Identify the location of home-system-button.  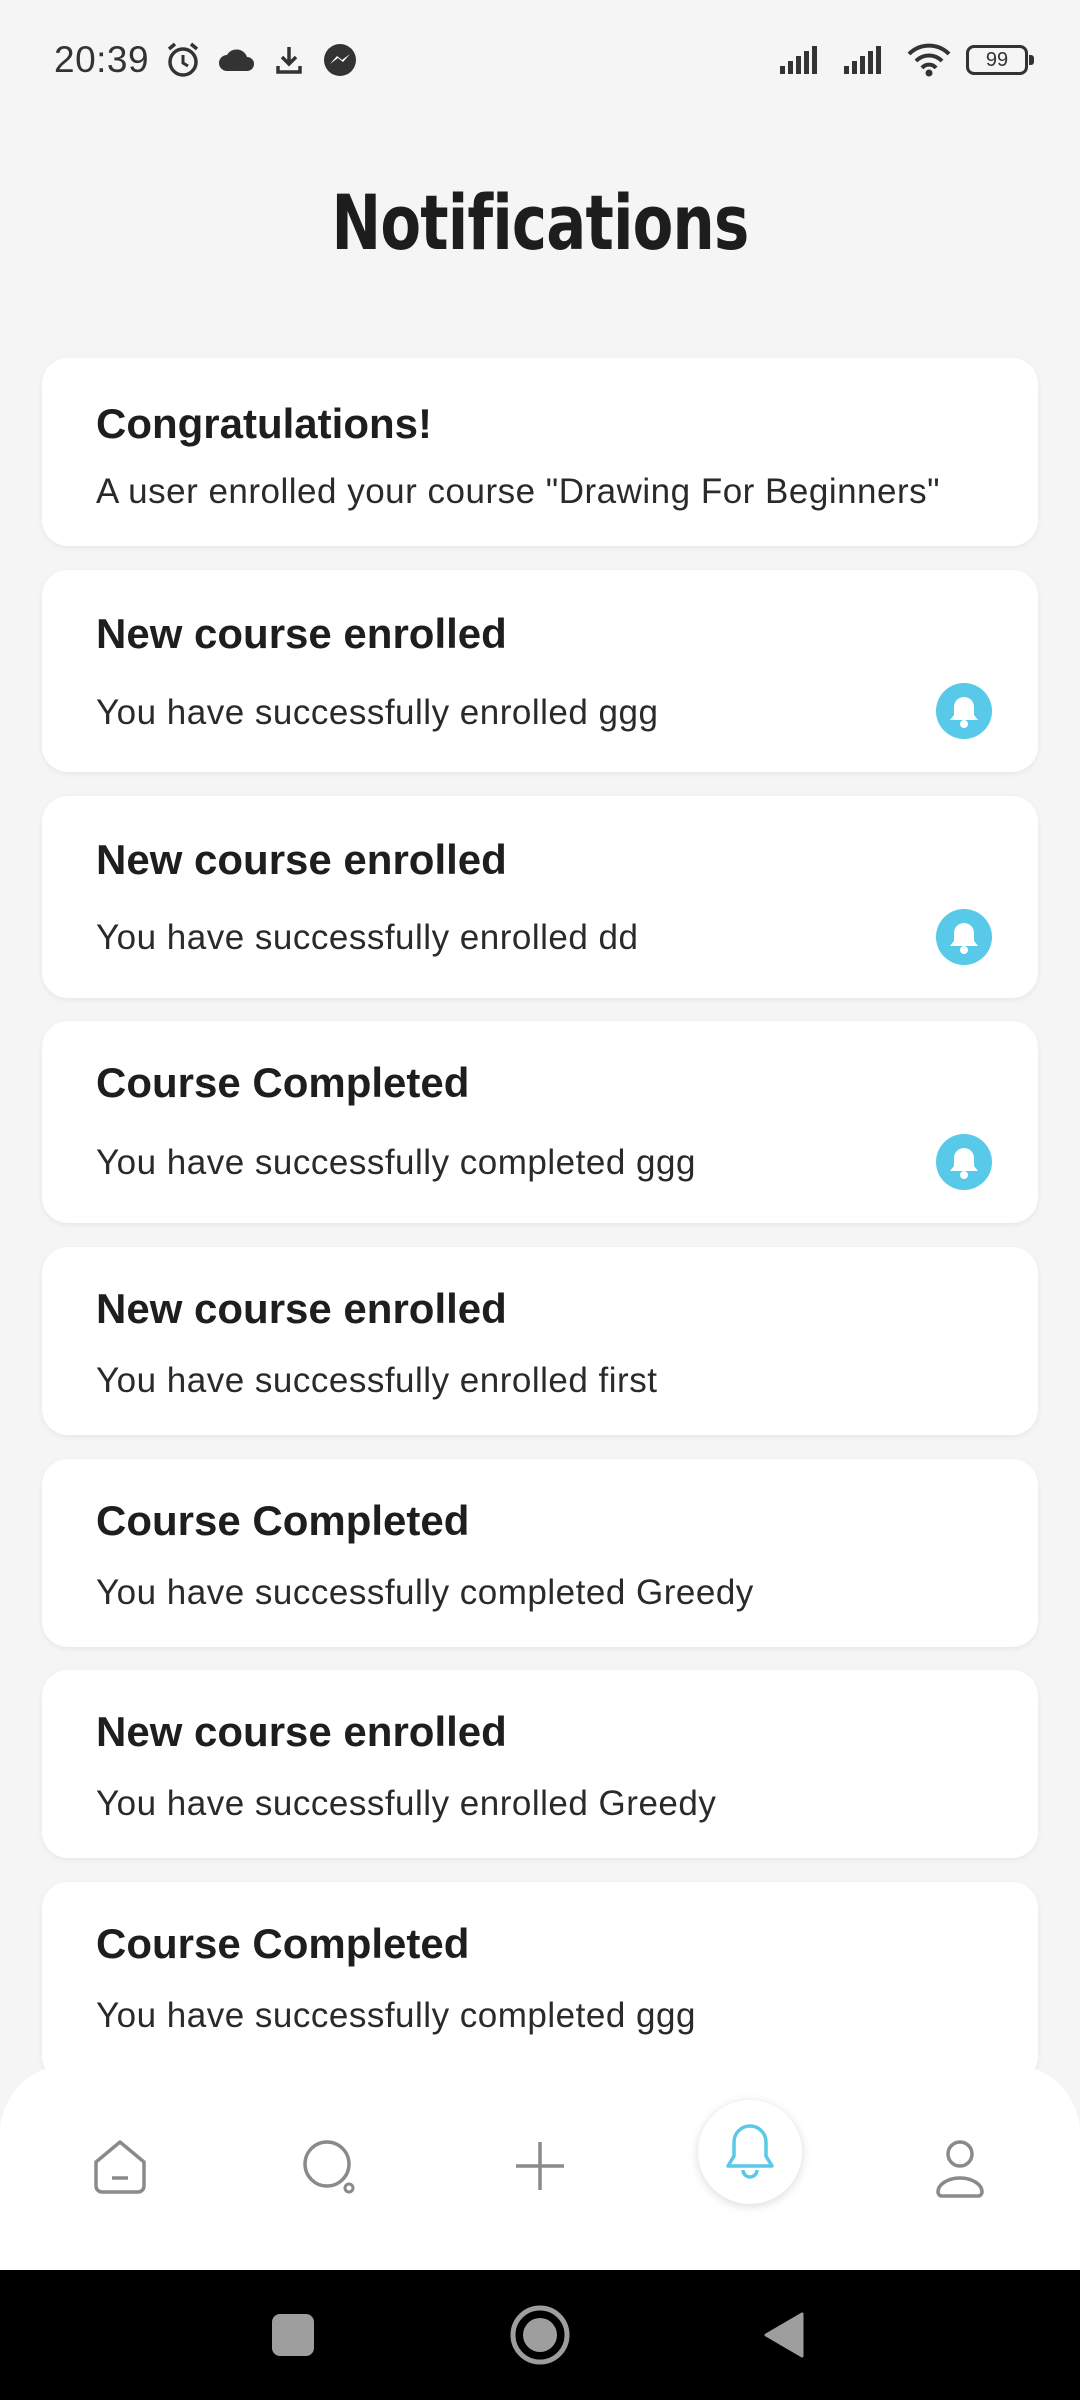
(540, 2337).